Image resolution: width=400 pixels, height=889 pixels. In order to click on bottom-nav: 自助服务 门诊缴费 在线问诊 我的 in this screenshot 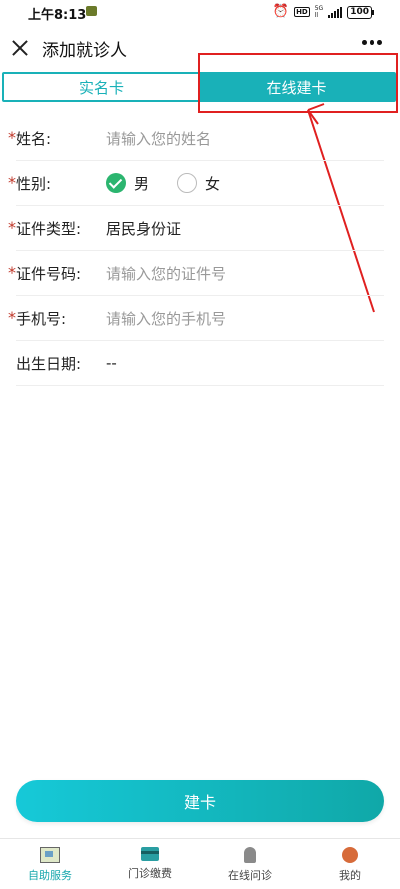, I will do `click(200, 863)`.